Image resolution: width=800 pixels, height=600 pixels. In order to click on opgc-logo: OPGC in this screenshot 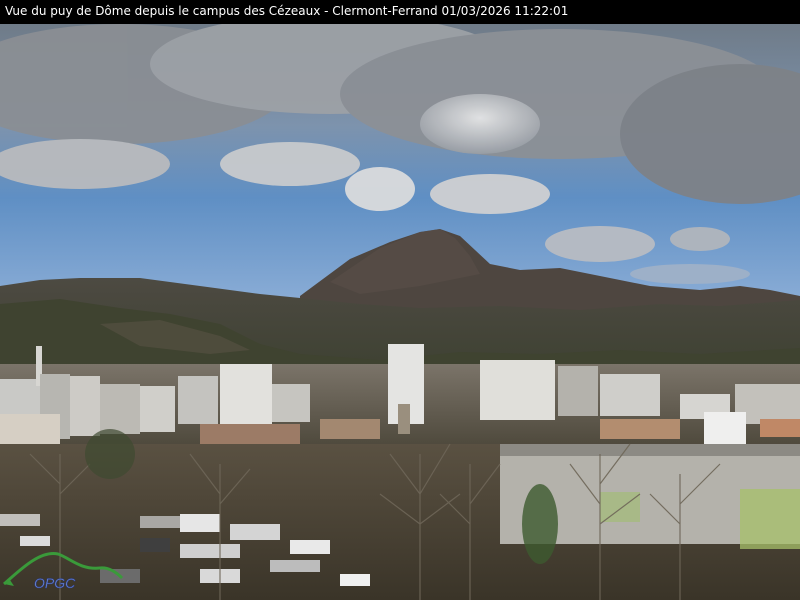, I will do `click(65, 567)`.